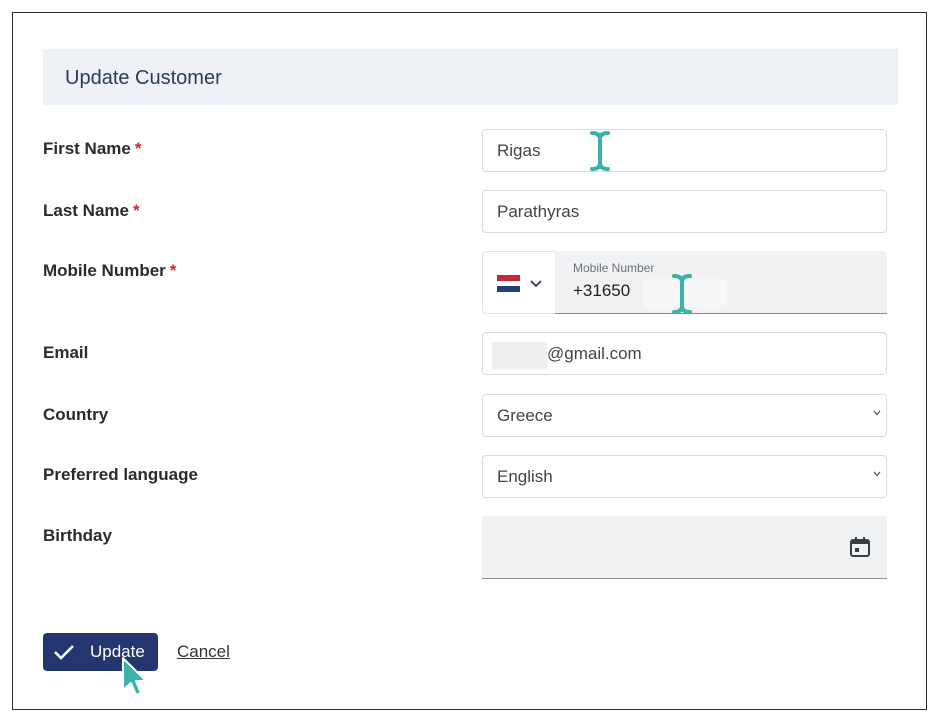  Describe the element at coordinates (684, 150) in the screenshot. I see `first-name-input: Rigas` at that location.